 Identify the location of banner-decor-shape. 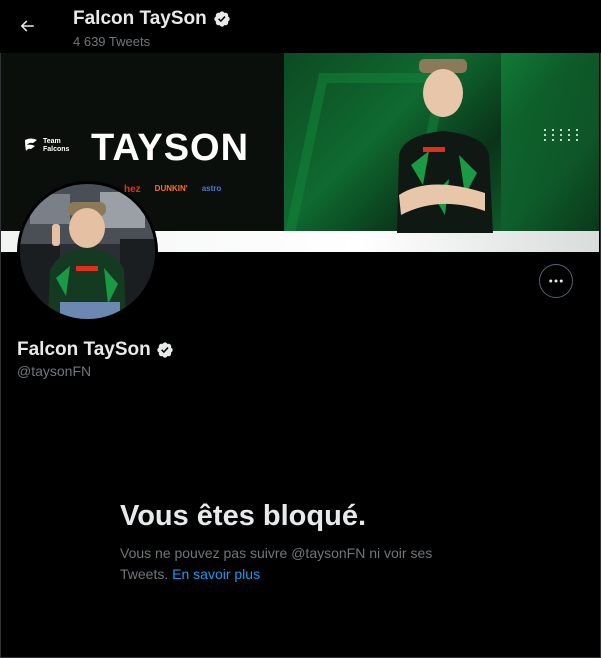
(550, 143).